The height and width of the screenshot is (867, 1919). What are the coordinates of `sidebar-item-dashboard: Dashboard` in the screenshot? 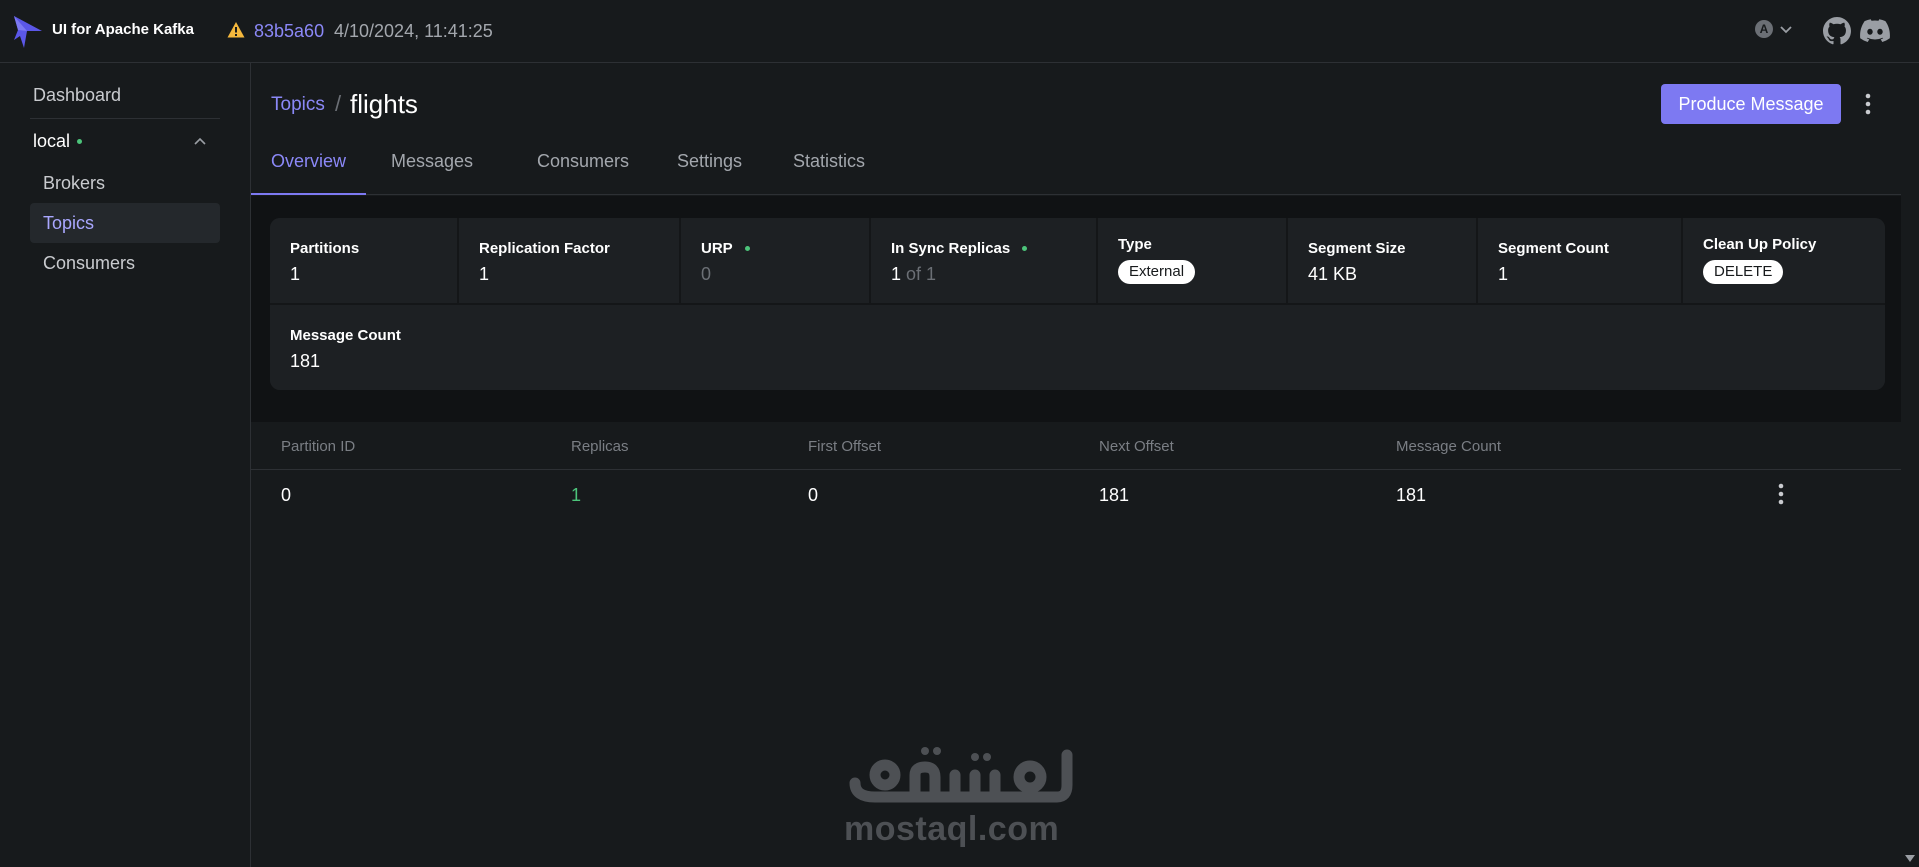 It's located at (77, 95).